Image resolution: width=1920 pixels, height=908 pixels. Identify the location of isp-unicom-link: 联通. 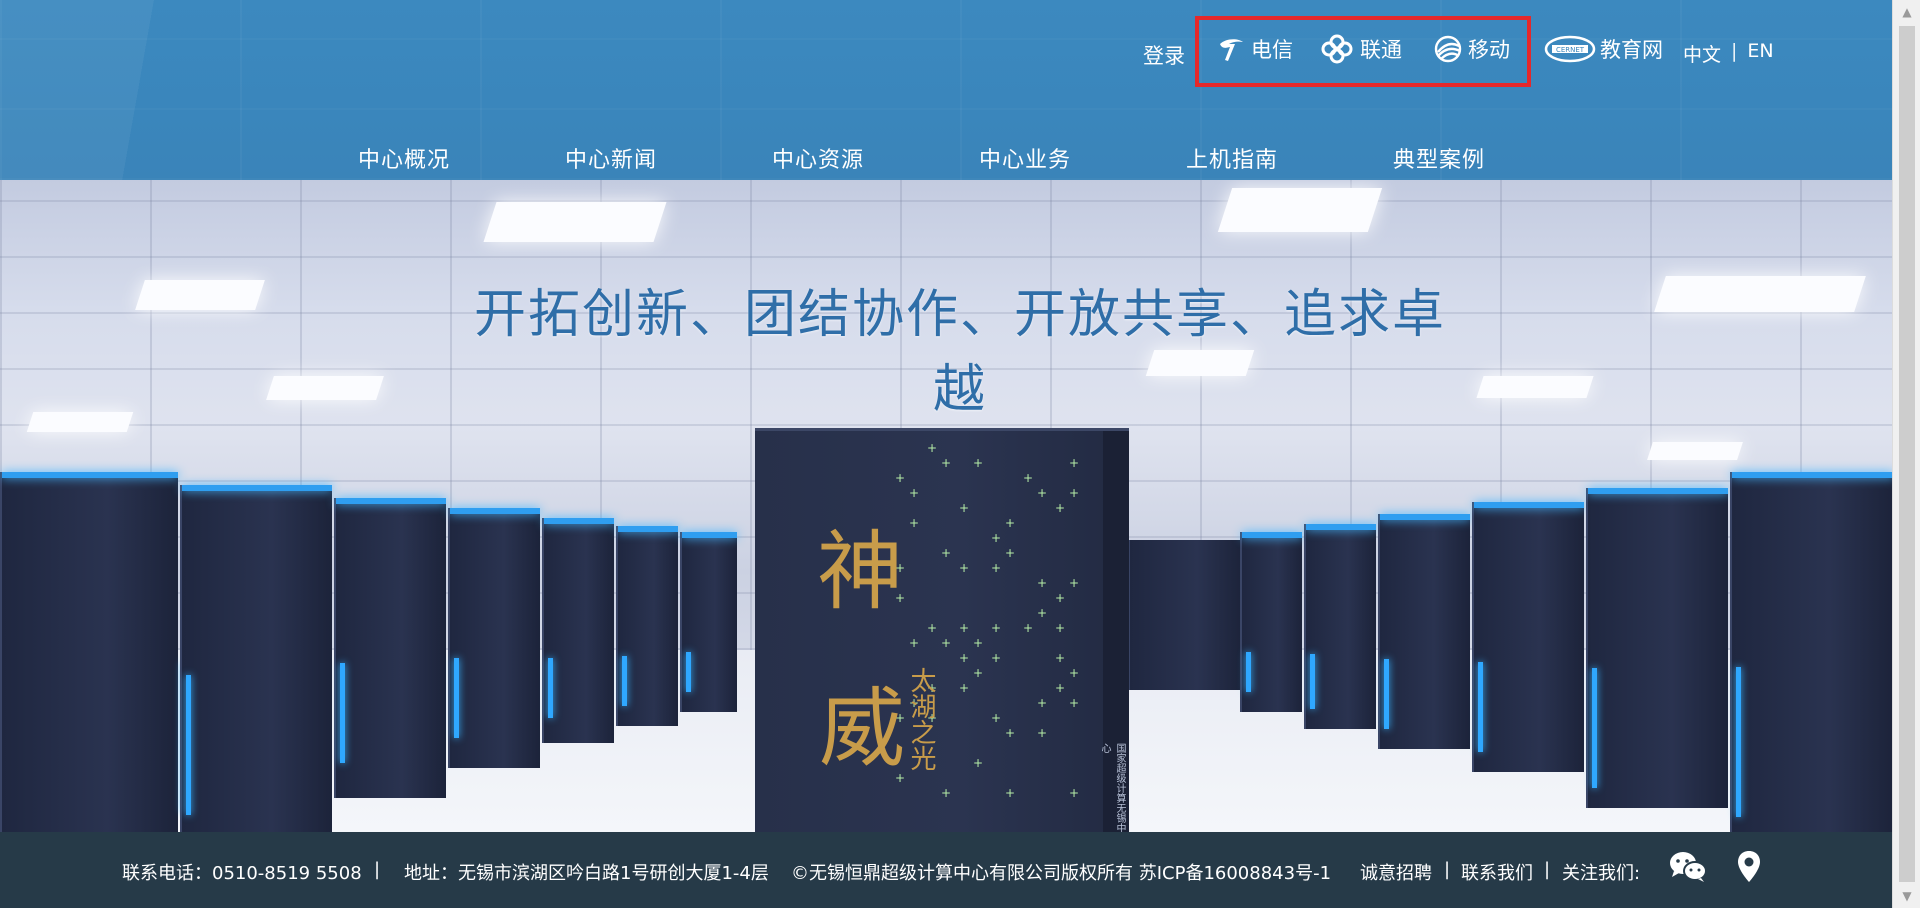
(1360, 49).